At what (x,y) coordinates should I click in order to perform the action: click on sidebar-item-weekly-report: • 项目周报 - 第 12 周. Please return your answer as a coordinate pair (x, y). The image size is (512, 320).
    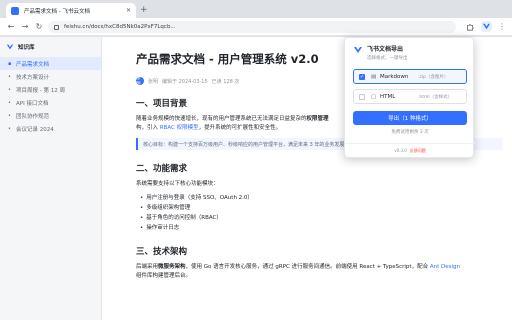
    Looking at the image, I should click on (50, 89).